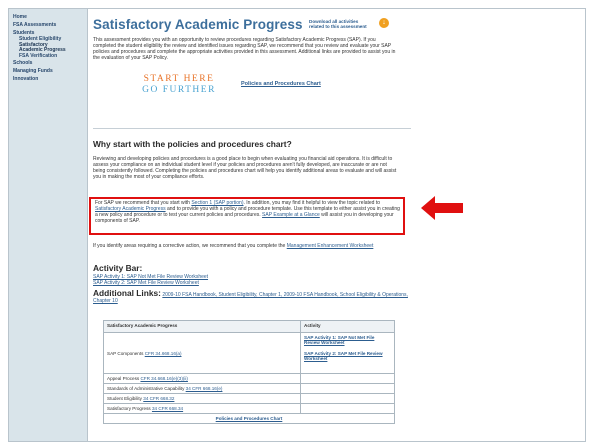 Image resolution: width=592 pixels, height=446 pixels. What do you see at coordinates (252, 128) in the screenshot?
I see `divider` at bounding box center [252, 128].